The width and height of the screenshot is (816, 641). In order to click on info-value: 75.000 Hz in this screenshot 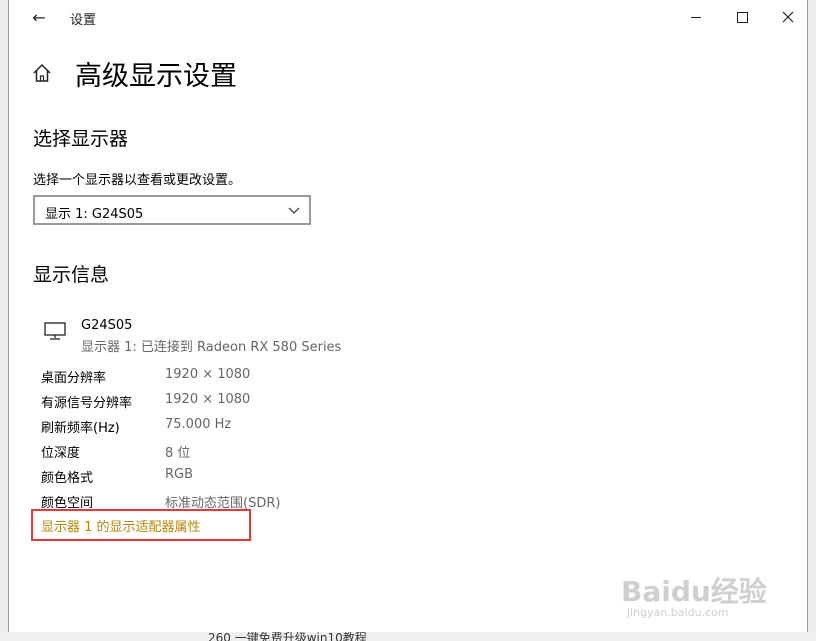, I will do `click(198, 424)`.